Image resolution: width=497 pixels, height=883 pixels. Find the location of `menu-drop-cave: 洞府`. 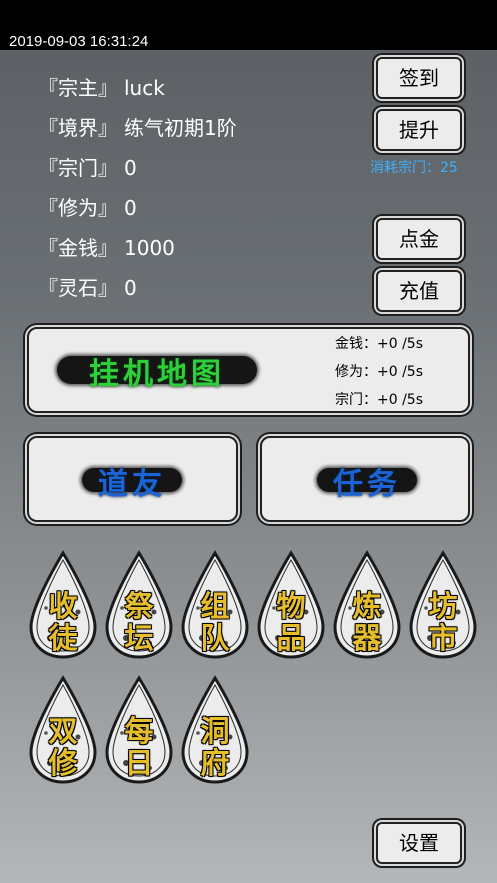

menu-drop-cave: 洞府 is located at coordinates (215, 730).